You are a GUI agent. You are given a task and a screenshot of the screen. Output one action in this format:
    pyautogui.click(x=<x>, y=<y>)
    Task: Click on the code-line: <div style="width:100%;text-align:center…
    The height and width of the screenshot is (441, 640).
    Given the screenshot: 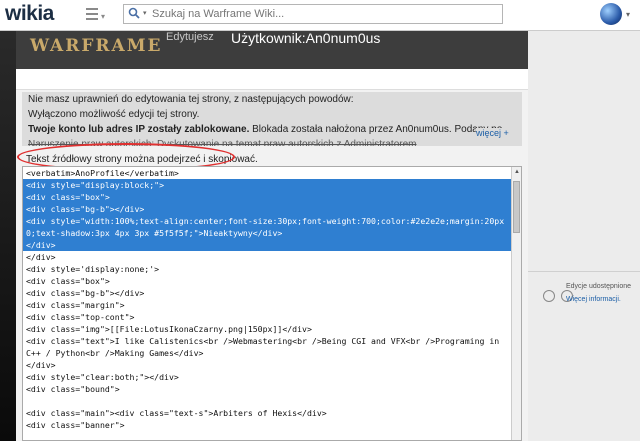 What is the action you would take?
    pyautogui.click(x=265, y=221)
    